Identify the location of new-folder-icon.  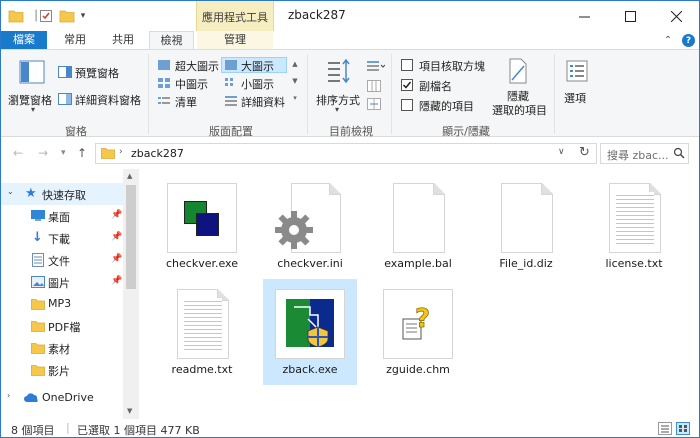
(67, 16).